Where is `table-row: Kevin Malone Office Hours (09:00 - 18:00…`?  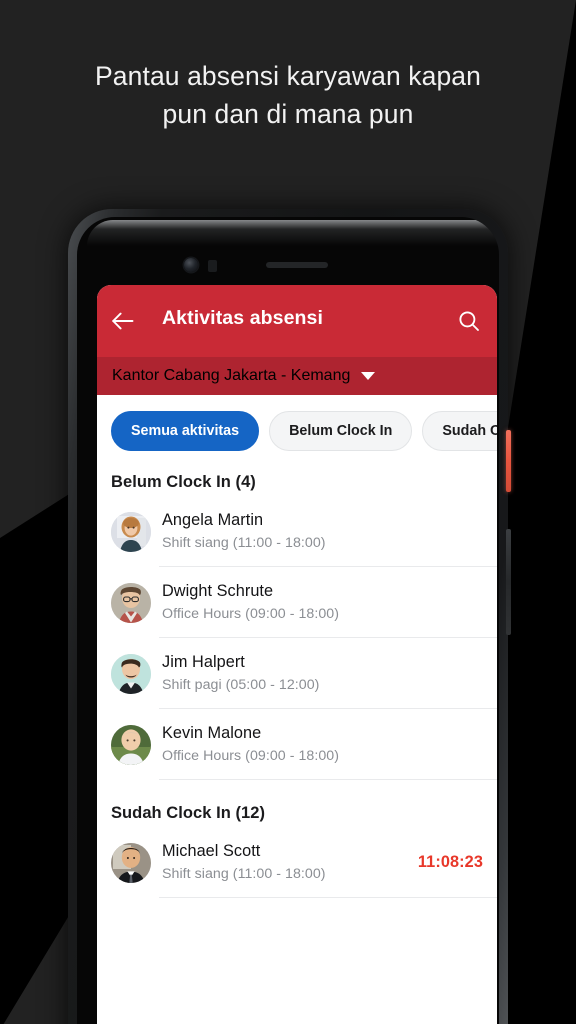
table-row: Kevin Malone Office Hours (09:00 - 18:00… is located at coordinates (297, 744).